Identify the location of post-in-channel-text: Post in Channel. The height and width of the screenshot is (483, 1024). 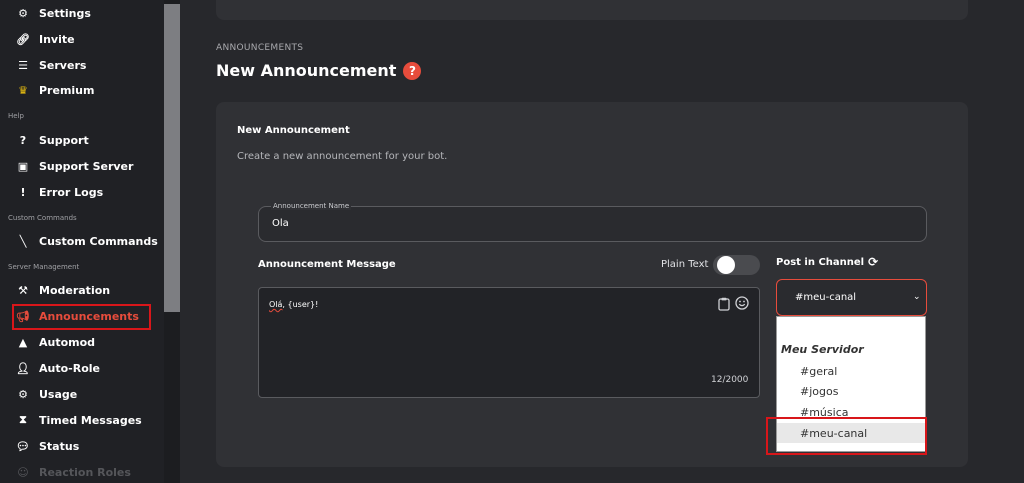
(820, 262).